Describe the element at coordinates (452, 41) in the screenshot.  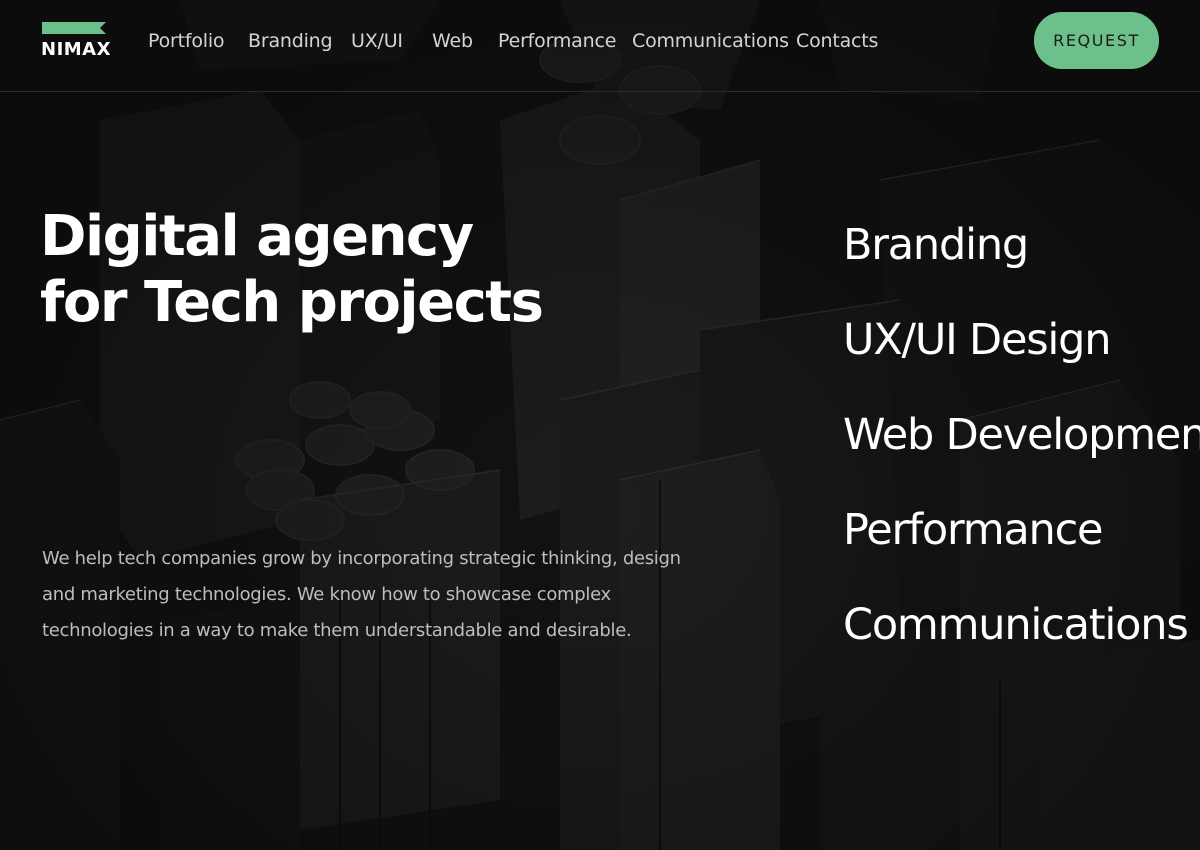
I see `nav-item-web: Web` at that location.